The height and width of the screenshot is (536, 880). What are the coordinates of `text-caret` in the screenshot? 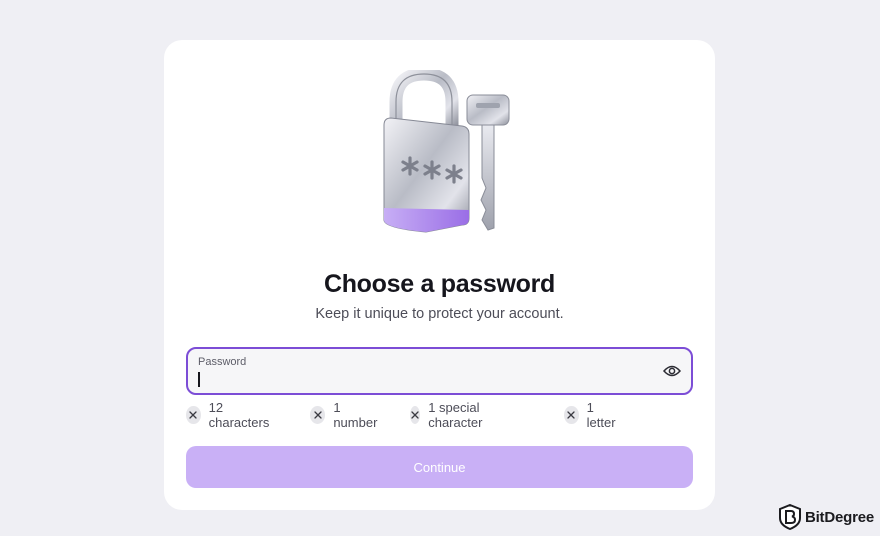 It's located at (199, 379).